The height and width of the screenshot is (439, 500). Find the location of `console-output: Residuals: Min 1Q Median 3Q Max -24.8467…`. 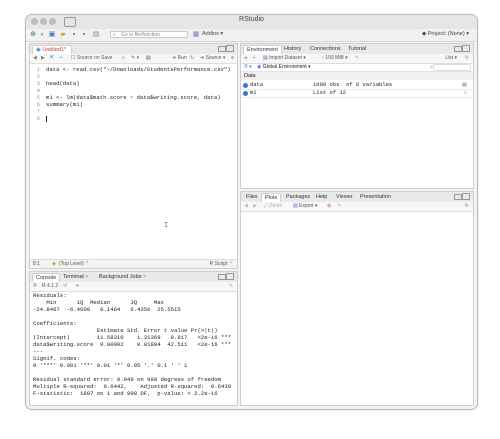

console-output: Residuals: Min 1Q Median 3Q Max -24.8467… is located at coordinates (133, 348).